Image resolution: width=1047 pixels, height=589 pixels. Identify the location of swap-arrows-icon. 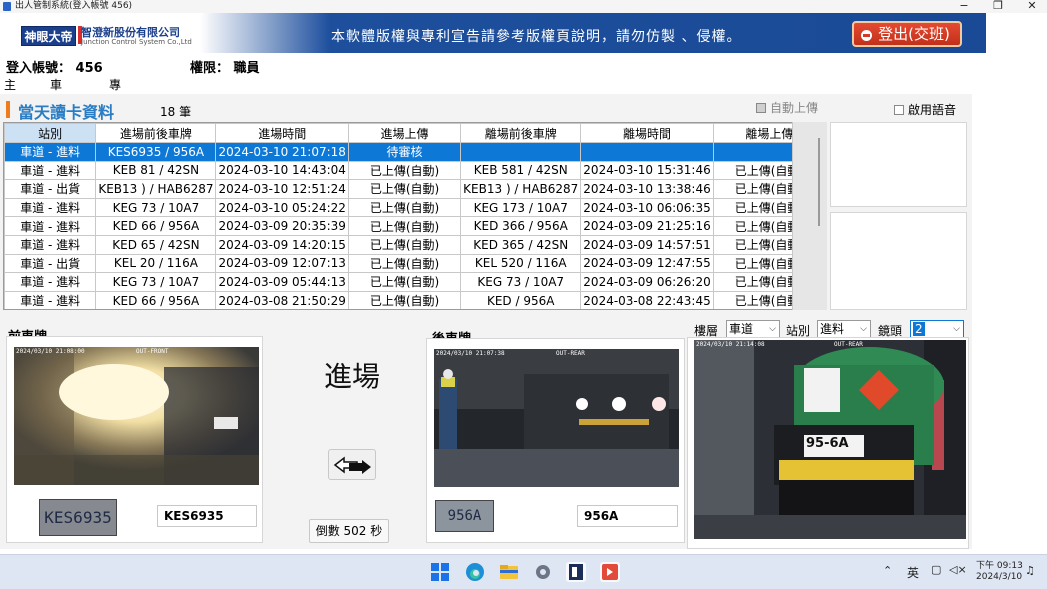
(352, 465).